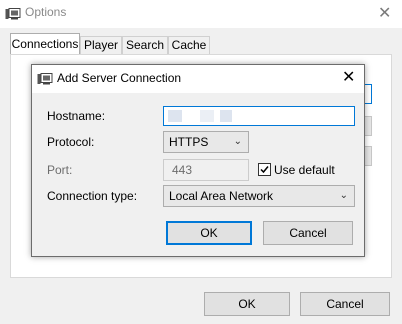 This screenshot has height=324, width=402. What do you see at coordinates (71, 142) in the screenshot?
I see `protocol-label: Protocol:` at bounding box center [71, 142].